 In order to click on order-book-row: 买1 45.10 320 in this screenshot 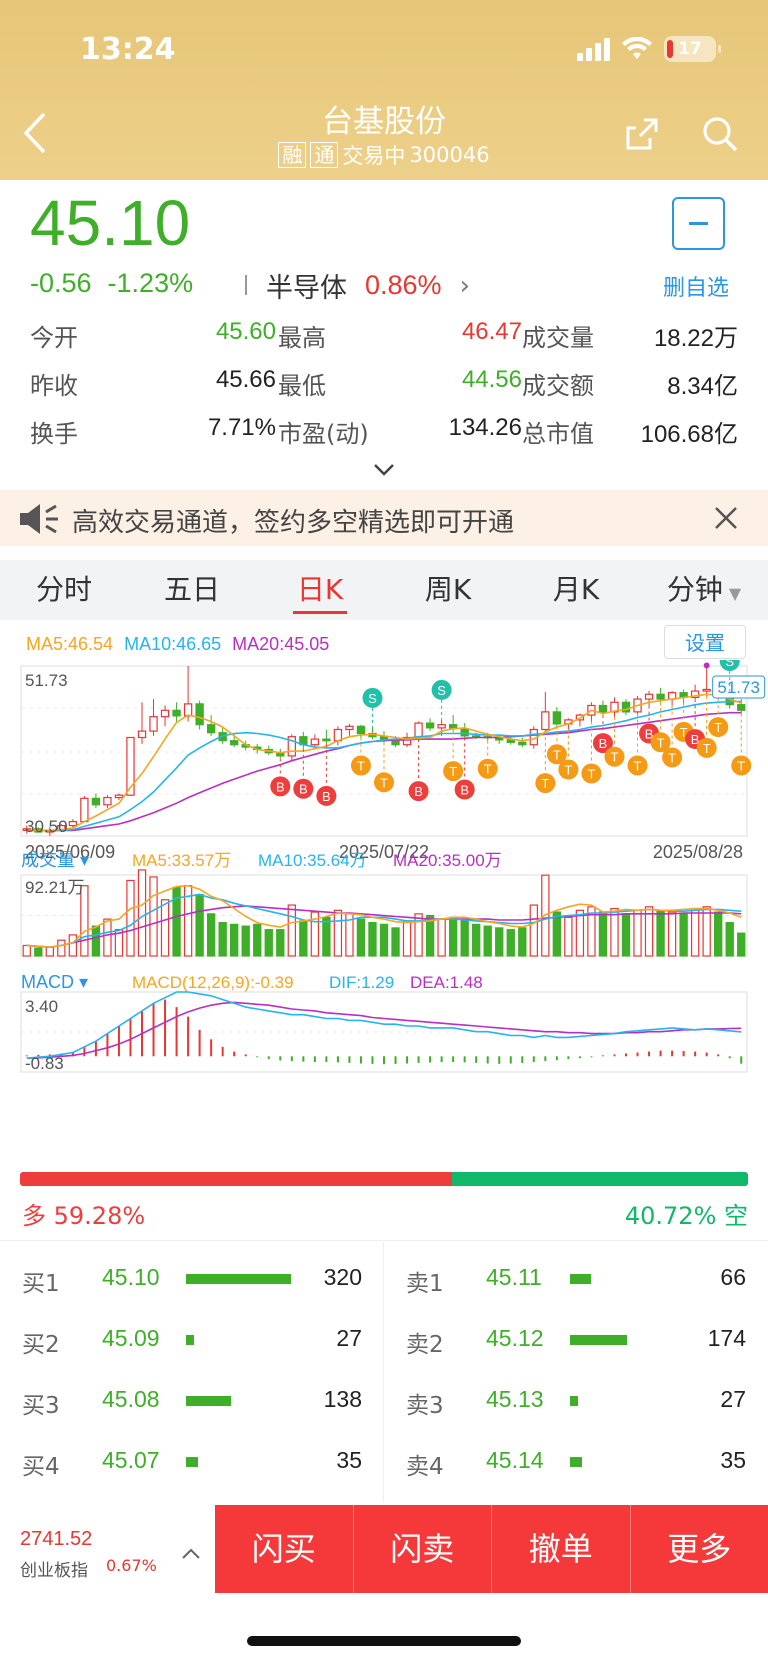, I will do `click(192, 1280)`.